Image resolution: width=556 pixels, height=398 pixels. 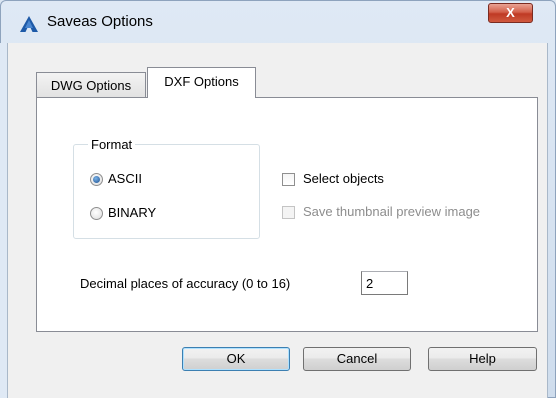 What do you see at coordinates (166, 191) in the screenshot?
I see `format-groupbox` at bounding box center [166, 191].